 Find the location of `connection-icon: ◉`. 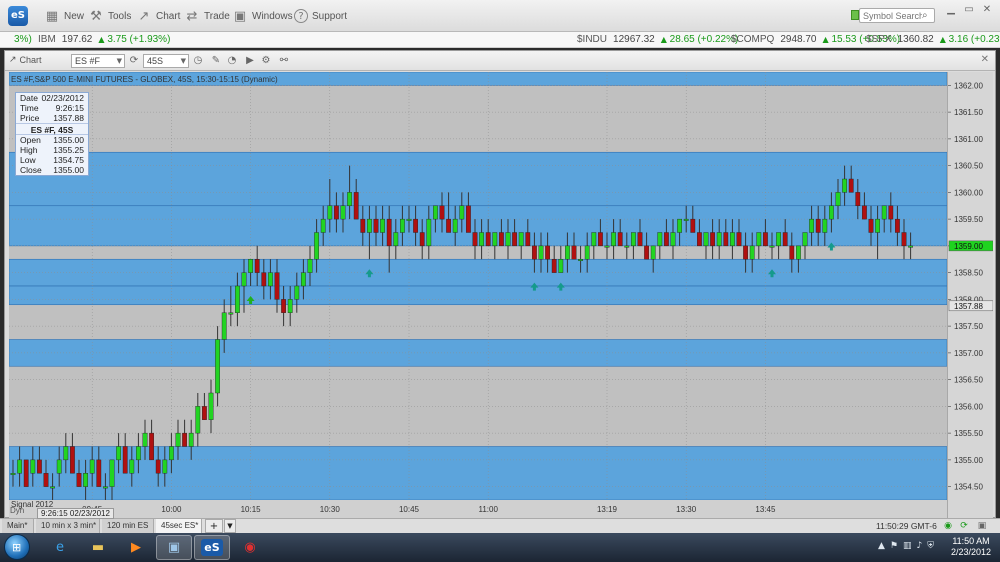

connection-icon: ◉ is located at coordinates (948, 526).